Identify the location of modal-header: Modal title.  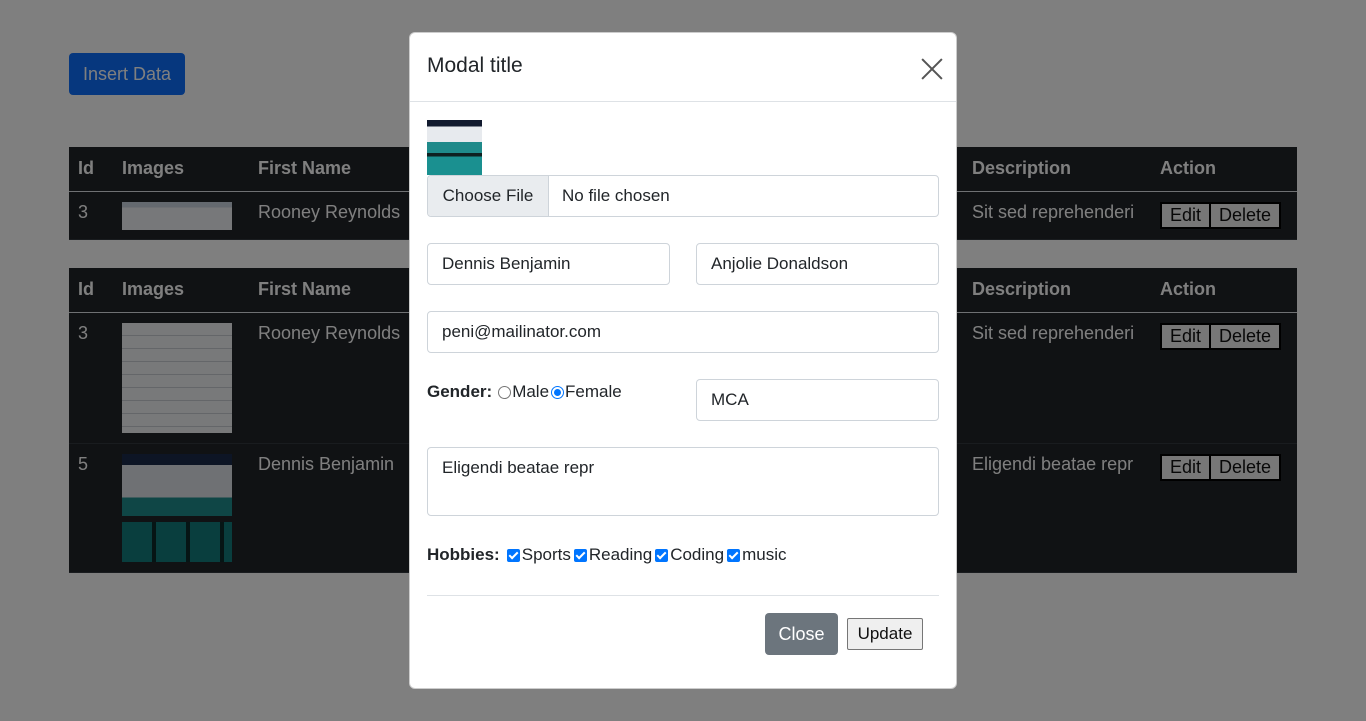
(683, 67).